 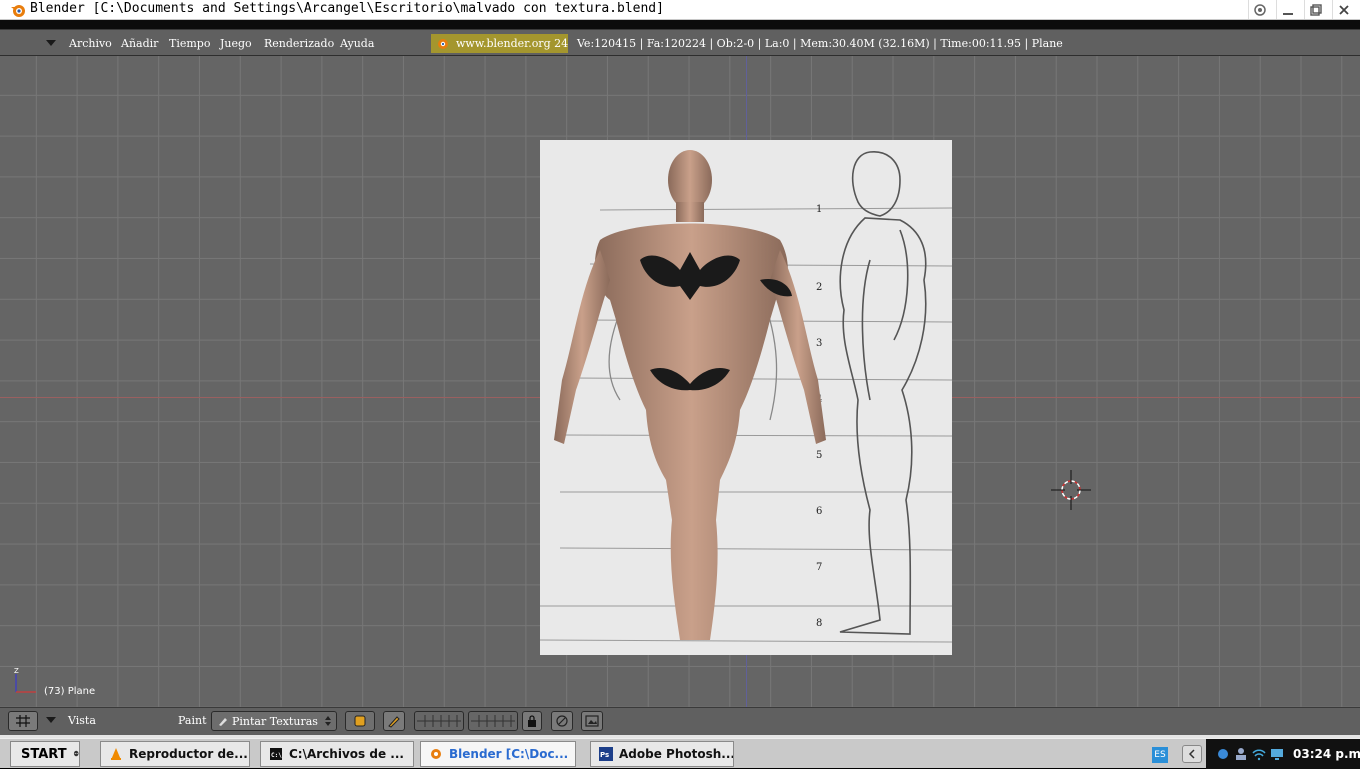 I want to click on view-menu: Vista, so click(x=82, y=720).